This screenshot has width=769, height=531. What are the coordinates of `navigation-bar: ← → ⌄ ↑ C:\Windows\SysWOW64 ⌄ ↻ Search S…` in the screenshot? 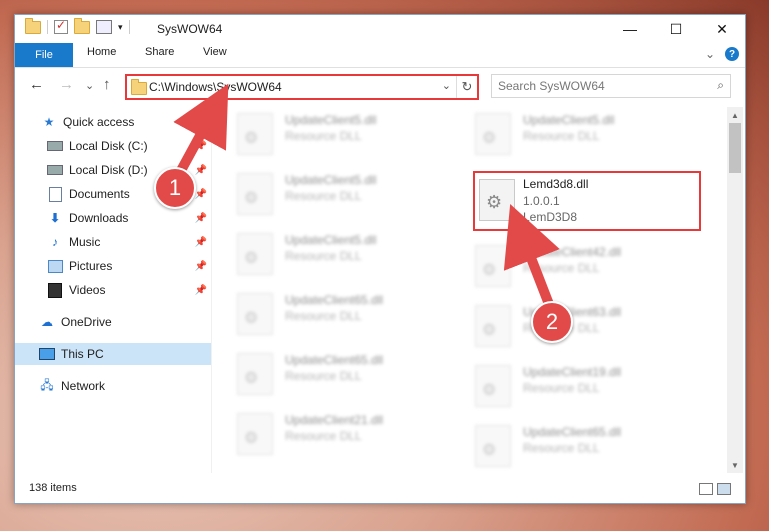 It's located at (380, 86).